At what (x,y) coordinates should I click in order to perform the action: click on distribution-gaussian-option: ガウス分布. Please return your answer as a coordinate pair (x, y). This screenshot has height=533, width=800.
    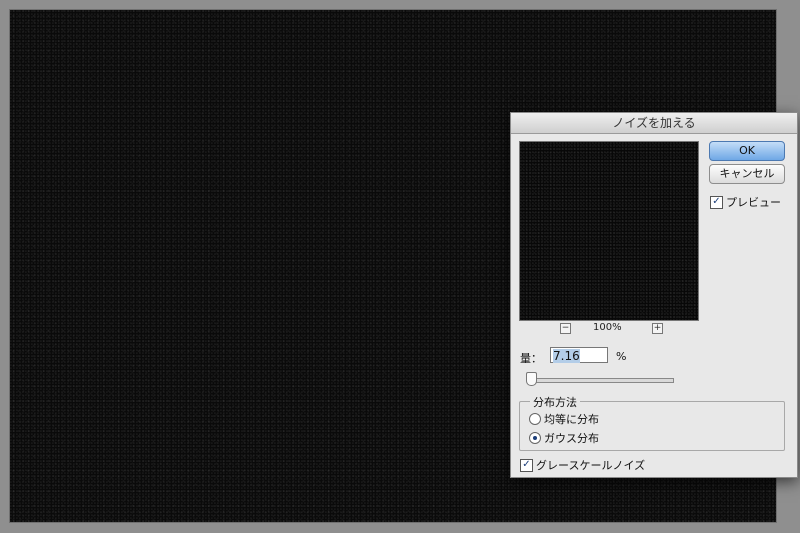
    Looking at the image, I should click on (564, 438).